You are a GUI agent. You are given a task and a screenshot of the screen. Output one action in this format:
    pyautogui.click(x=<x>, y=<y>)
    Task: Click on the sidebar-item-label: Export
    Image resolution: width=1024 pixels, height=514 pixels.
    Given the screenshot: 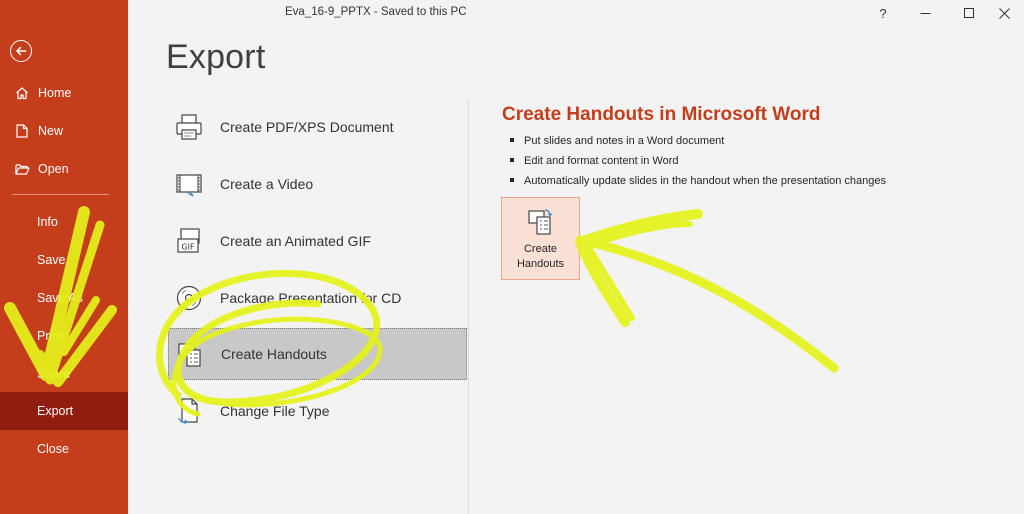 What is the action you would take?
    pyautogui.click(x=55, y=411)
    